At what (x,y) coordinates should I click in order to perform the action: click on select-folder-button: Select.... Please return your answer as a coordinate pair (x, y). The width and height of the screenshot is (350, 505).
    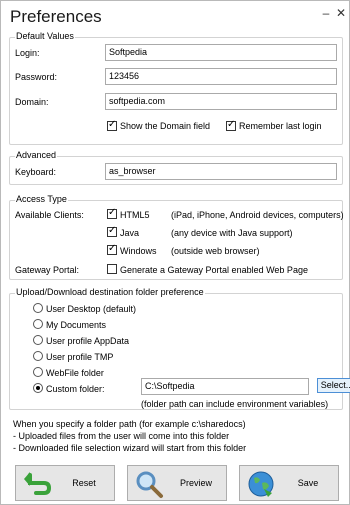
    Looking at the image, I should click on (333, 385).